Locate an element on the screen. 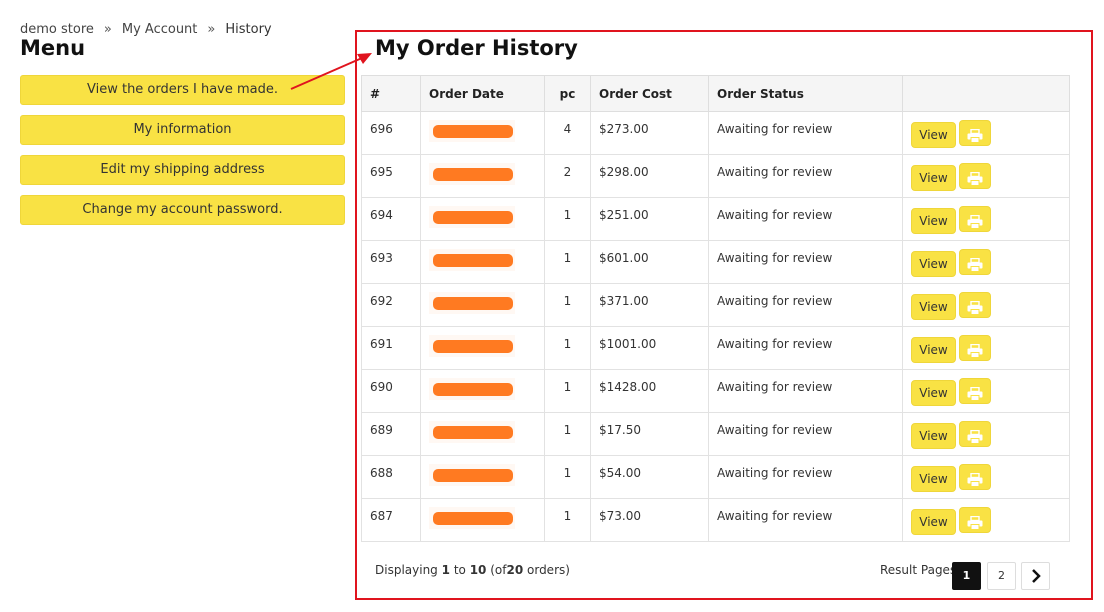 The image size is (1104, 612). order-id-cell: 696 is located at coordinates (391, 133).